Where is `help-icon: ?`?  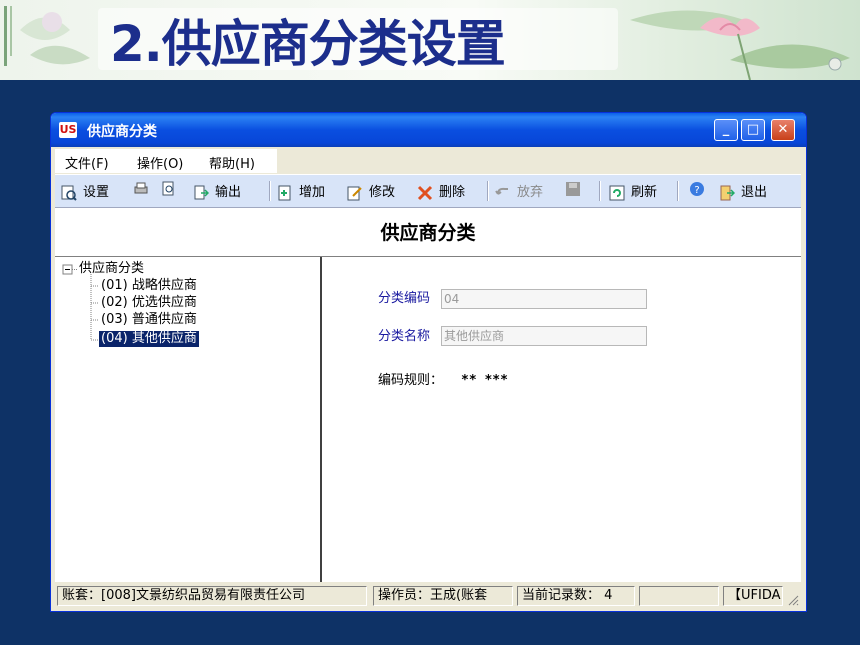 help-icon: ? is located at coordinates (697, 189).